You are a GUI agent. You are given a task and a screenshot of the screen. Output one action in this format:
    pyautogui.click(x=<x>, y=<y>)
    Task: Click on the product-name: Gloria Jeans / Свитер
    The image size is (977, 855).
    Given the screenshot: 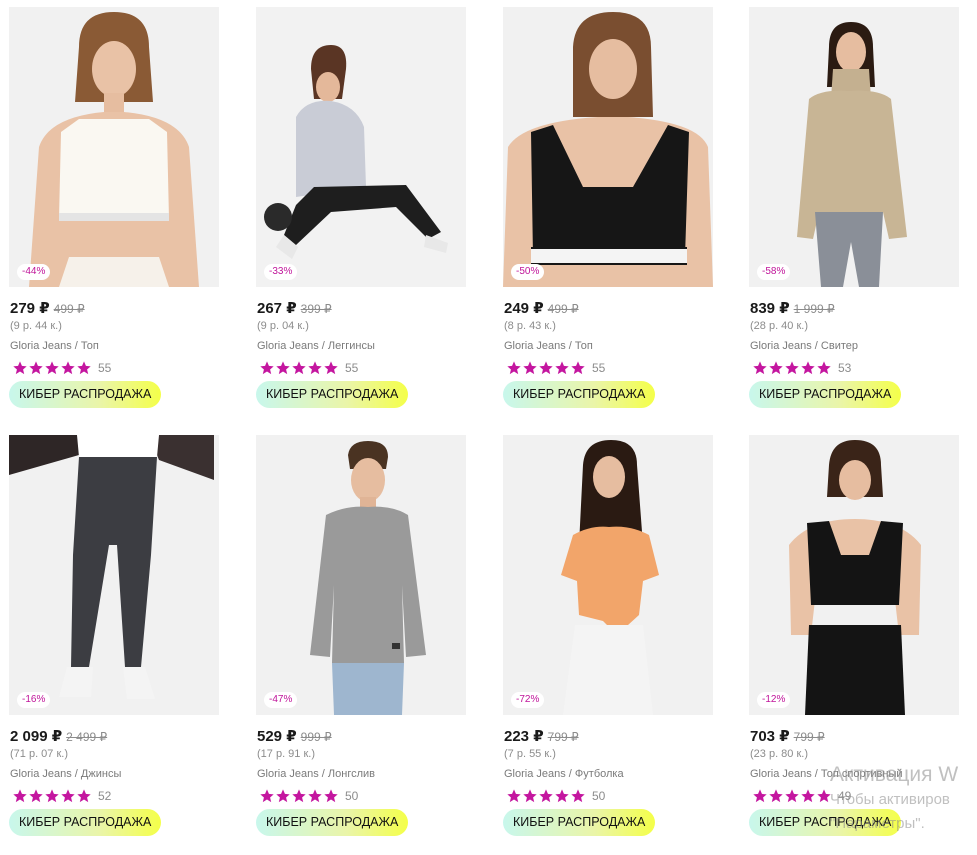 What is the action you would take?
    pyautogui.click(x=804, y=346)
    